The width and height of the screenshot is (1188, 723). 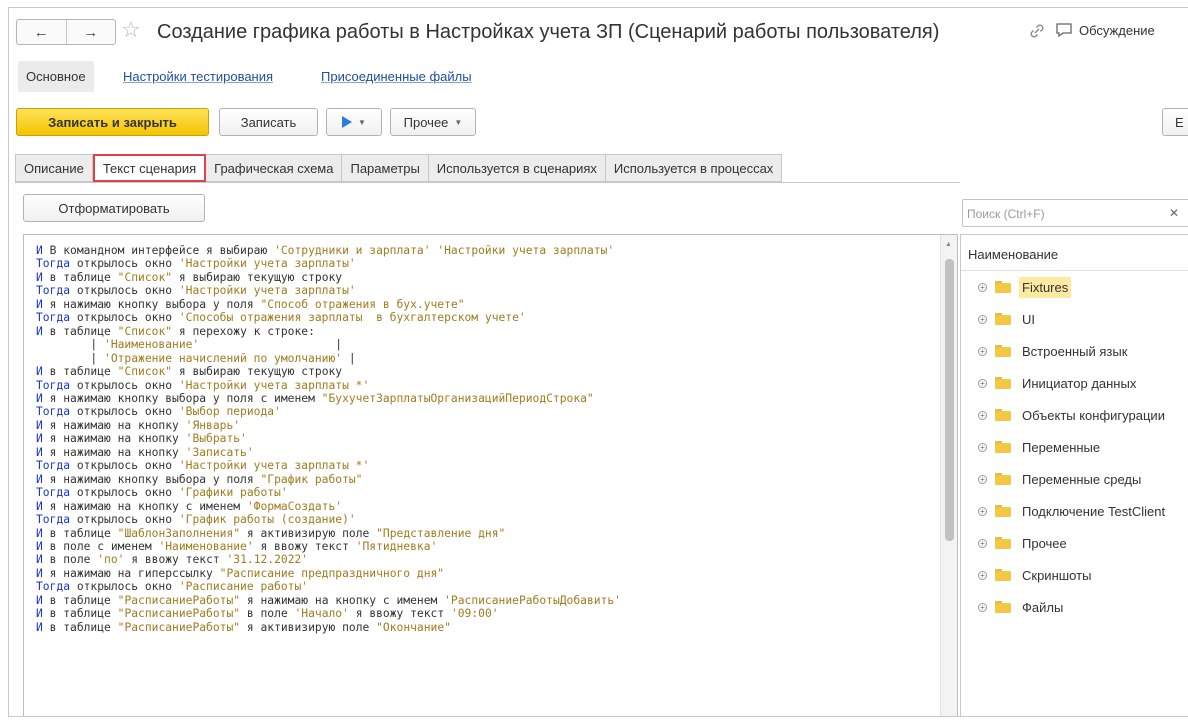 I want to click on script-string: "РасписаниеРаботы", so click(x=179, y=614).